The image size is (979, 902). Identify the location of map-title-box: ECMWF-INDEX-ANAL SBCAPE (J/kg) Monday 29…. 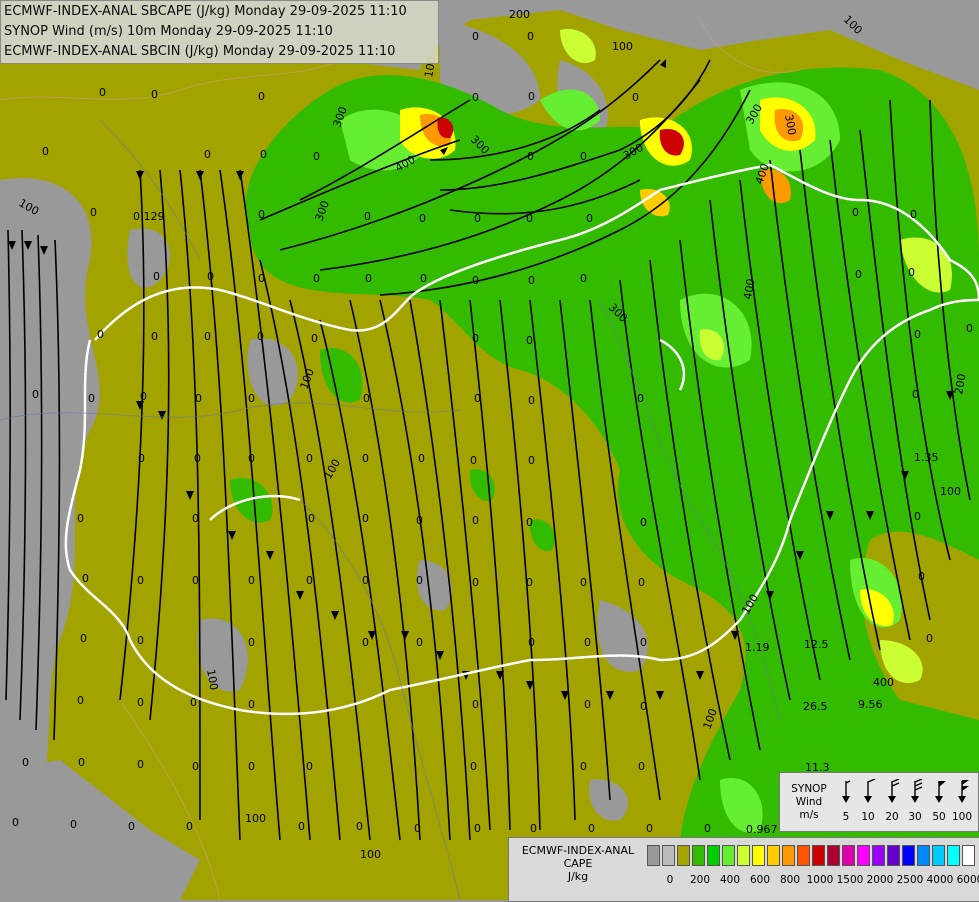
(219, 32).